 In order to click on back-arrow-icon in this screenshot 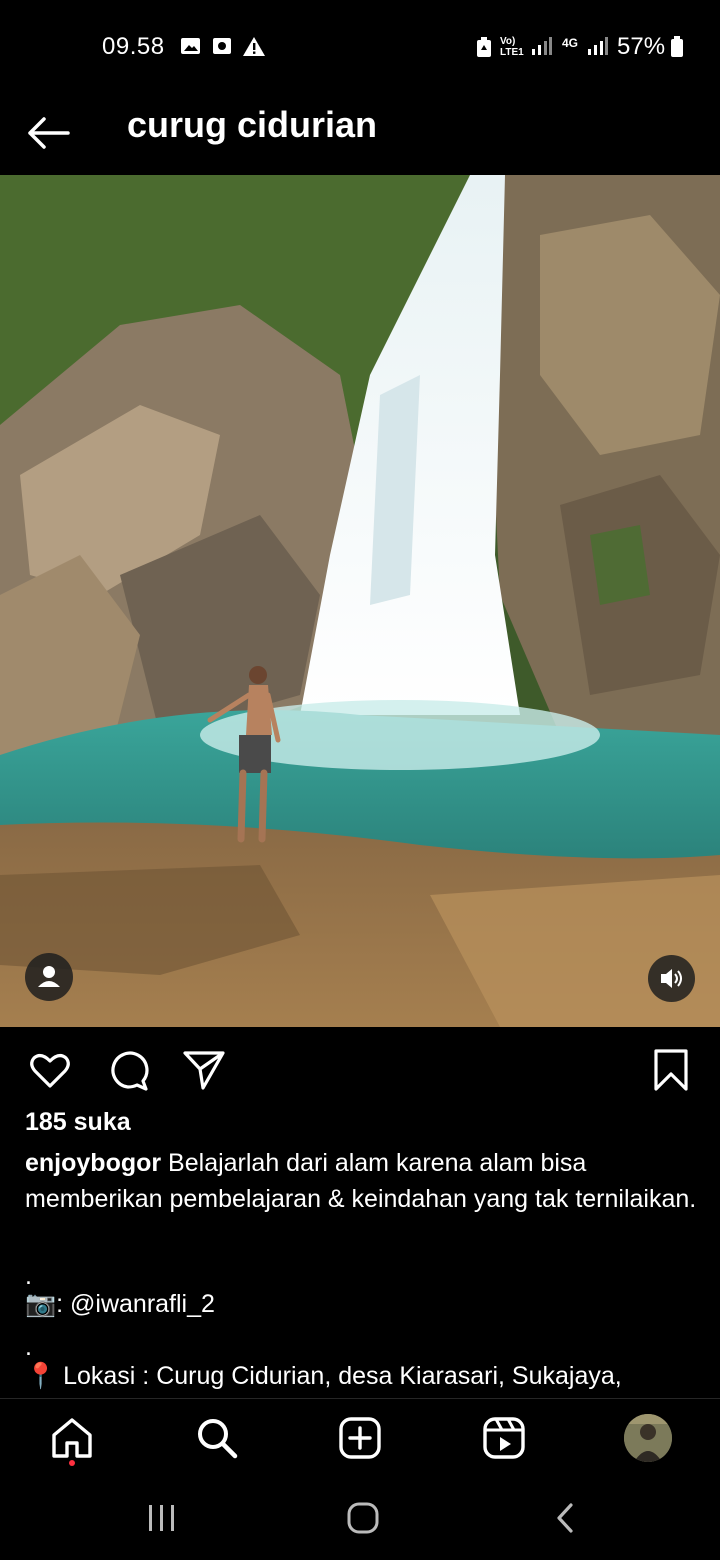, I will do `click(49, 133)`.